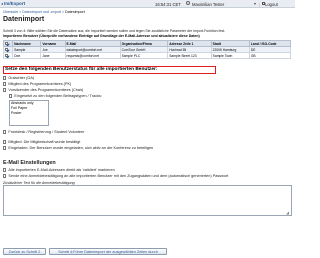 The image size is (320, 258). What do you see at coordinates (92, 55) in the screenshot?
I see `table-cell: requests@comfort.net` at bounding box center [92, 55].